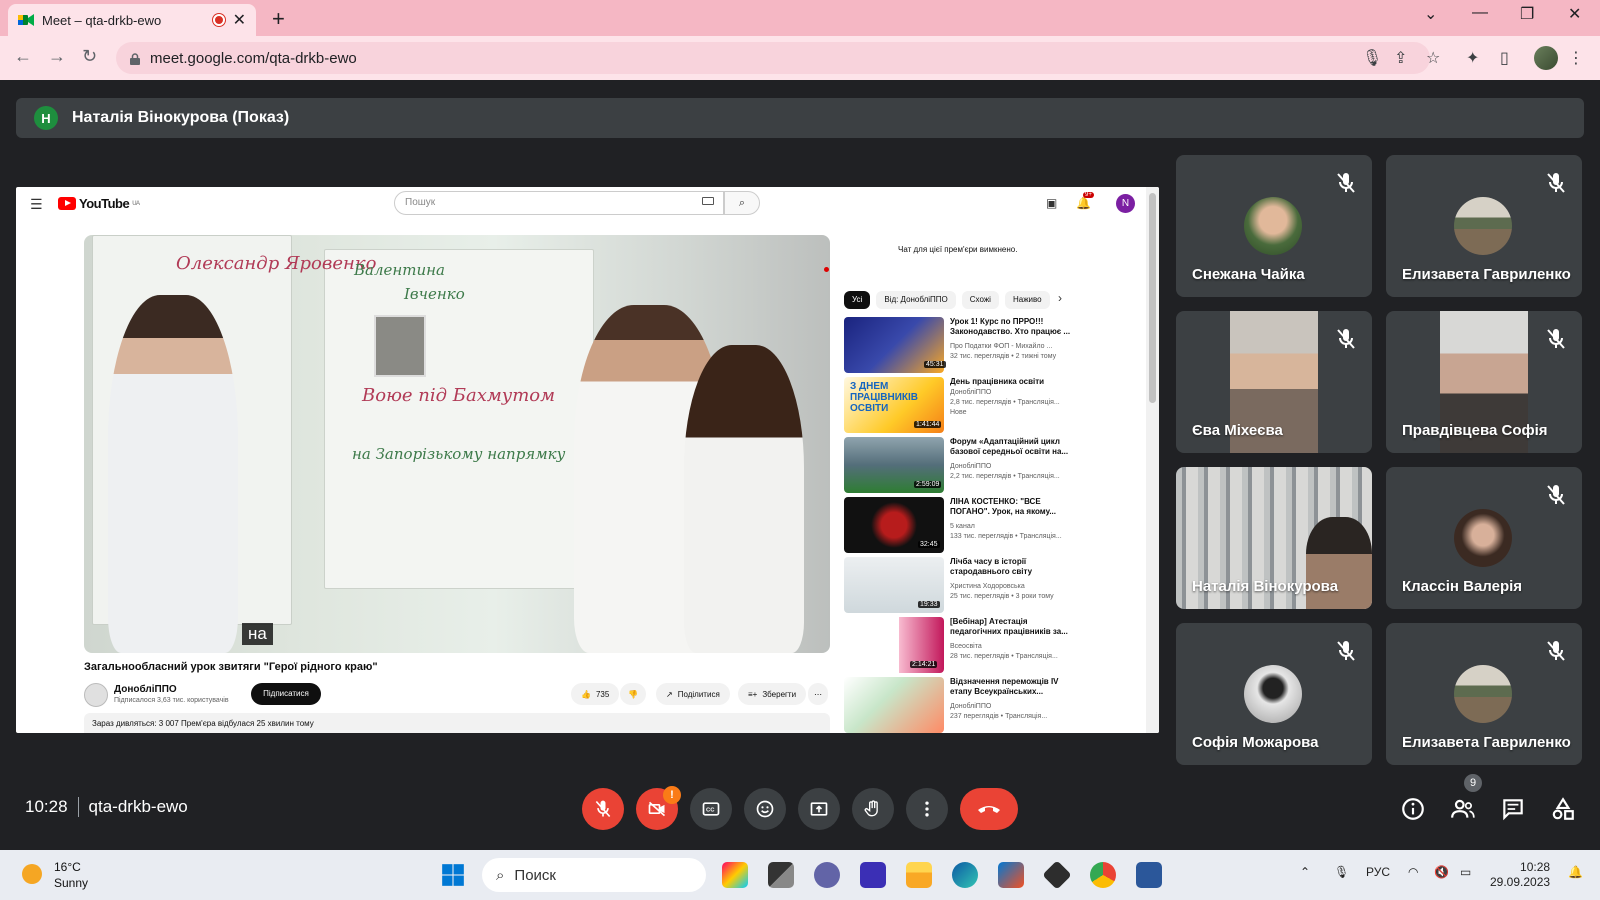  I want to click on minimize-icon: —, so click(1480, 13).